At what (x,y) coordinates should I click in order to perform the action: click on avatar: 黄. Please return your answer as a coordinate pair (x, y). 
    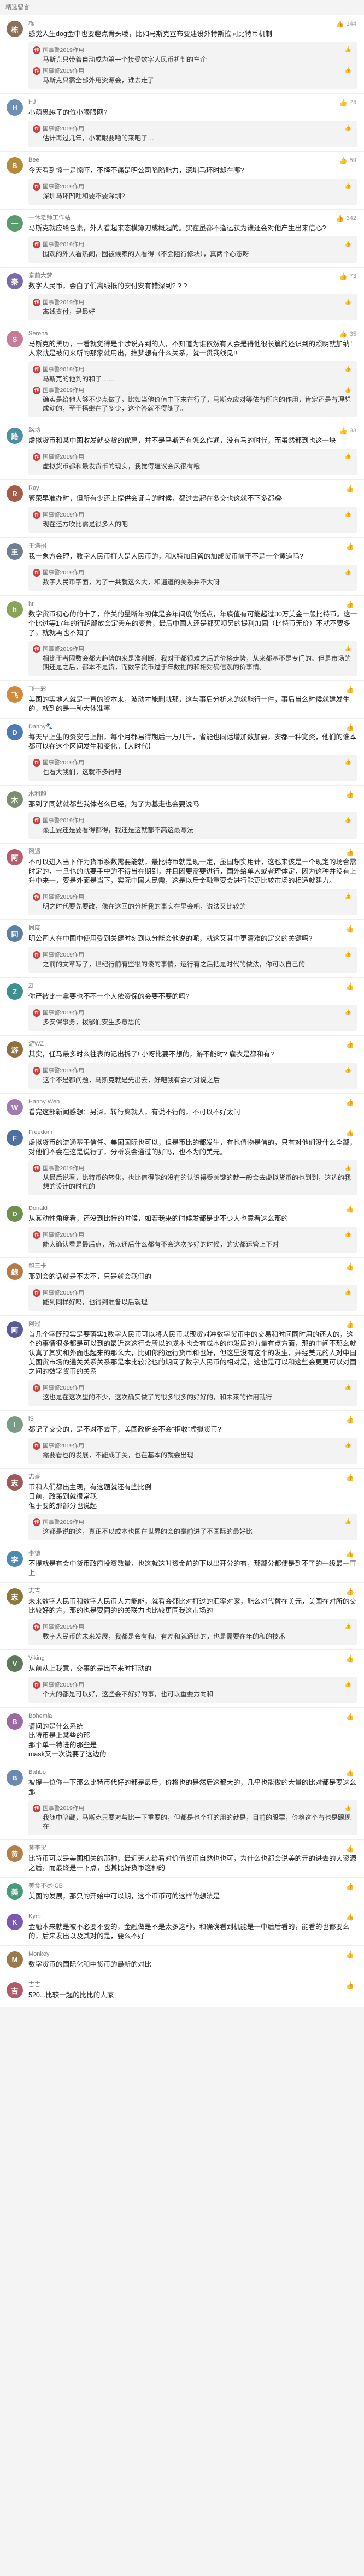
    Looking at the image, I should click on (15, 1853).